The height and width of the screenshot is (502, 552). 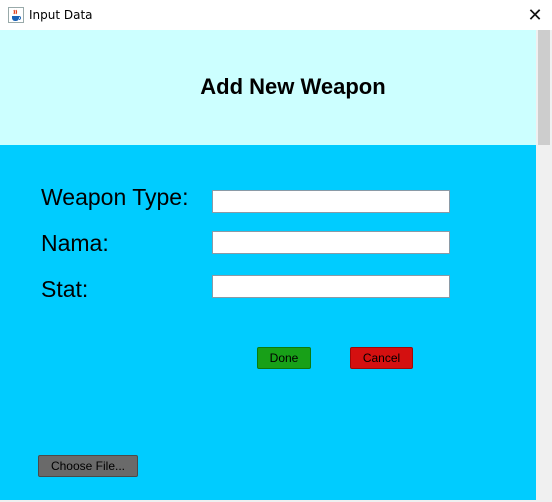 I want to click on close-button: ✕, so click(x=535, y=15).